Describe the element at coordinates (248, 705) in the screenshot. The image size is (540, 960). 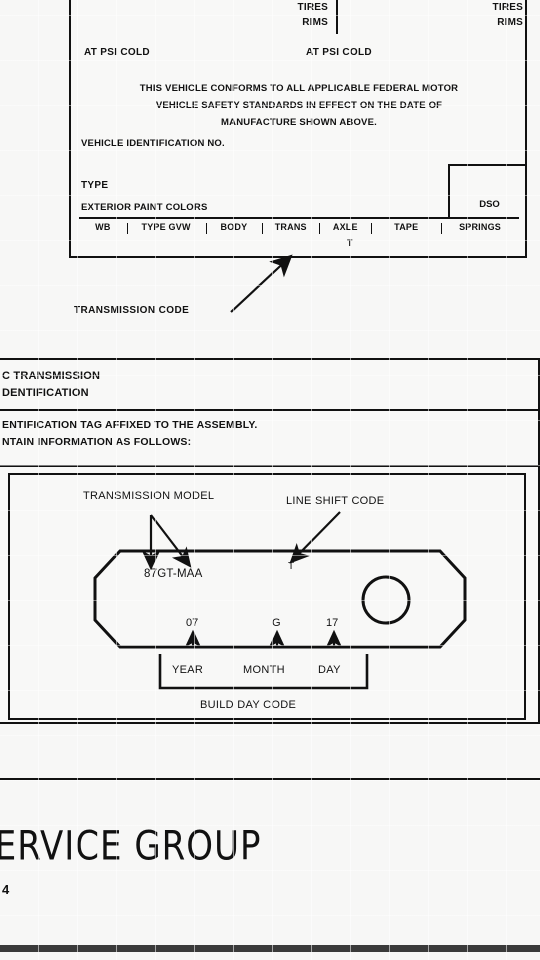
I see `build-day-code-label: BUILD DAY CODE` at that location.